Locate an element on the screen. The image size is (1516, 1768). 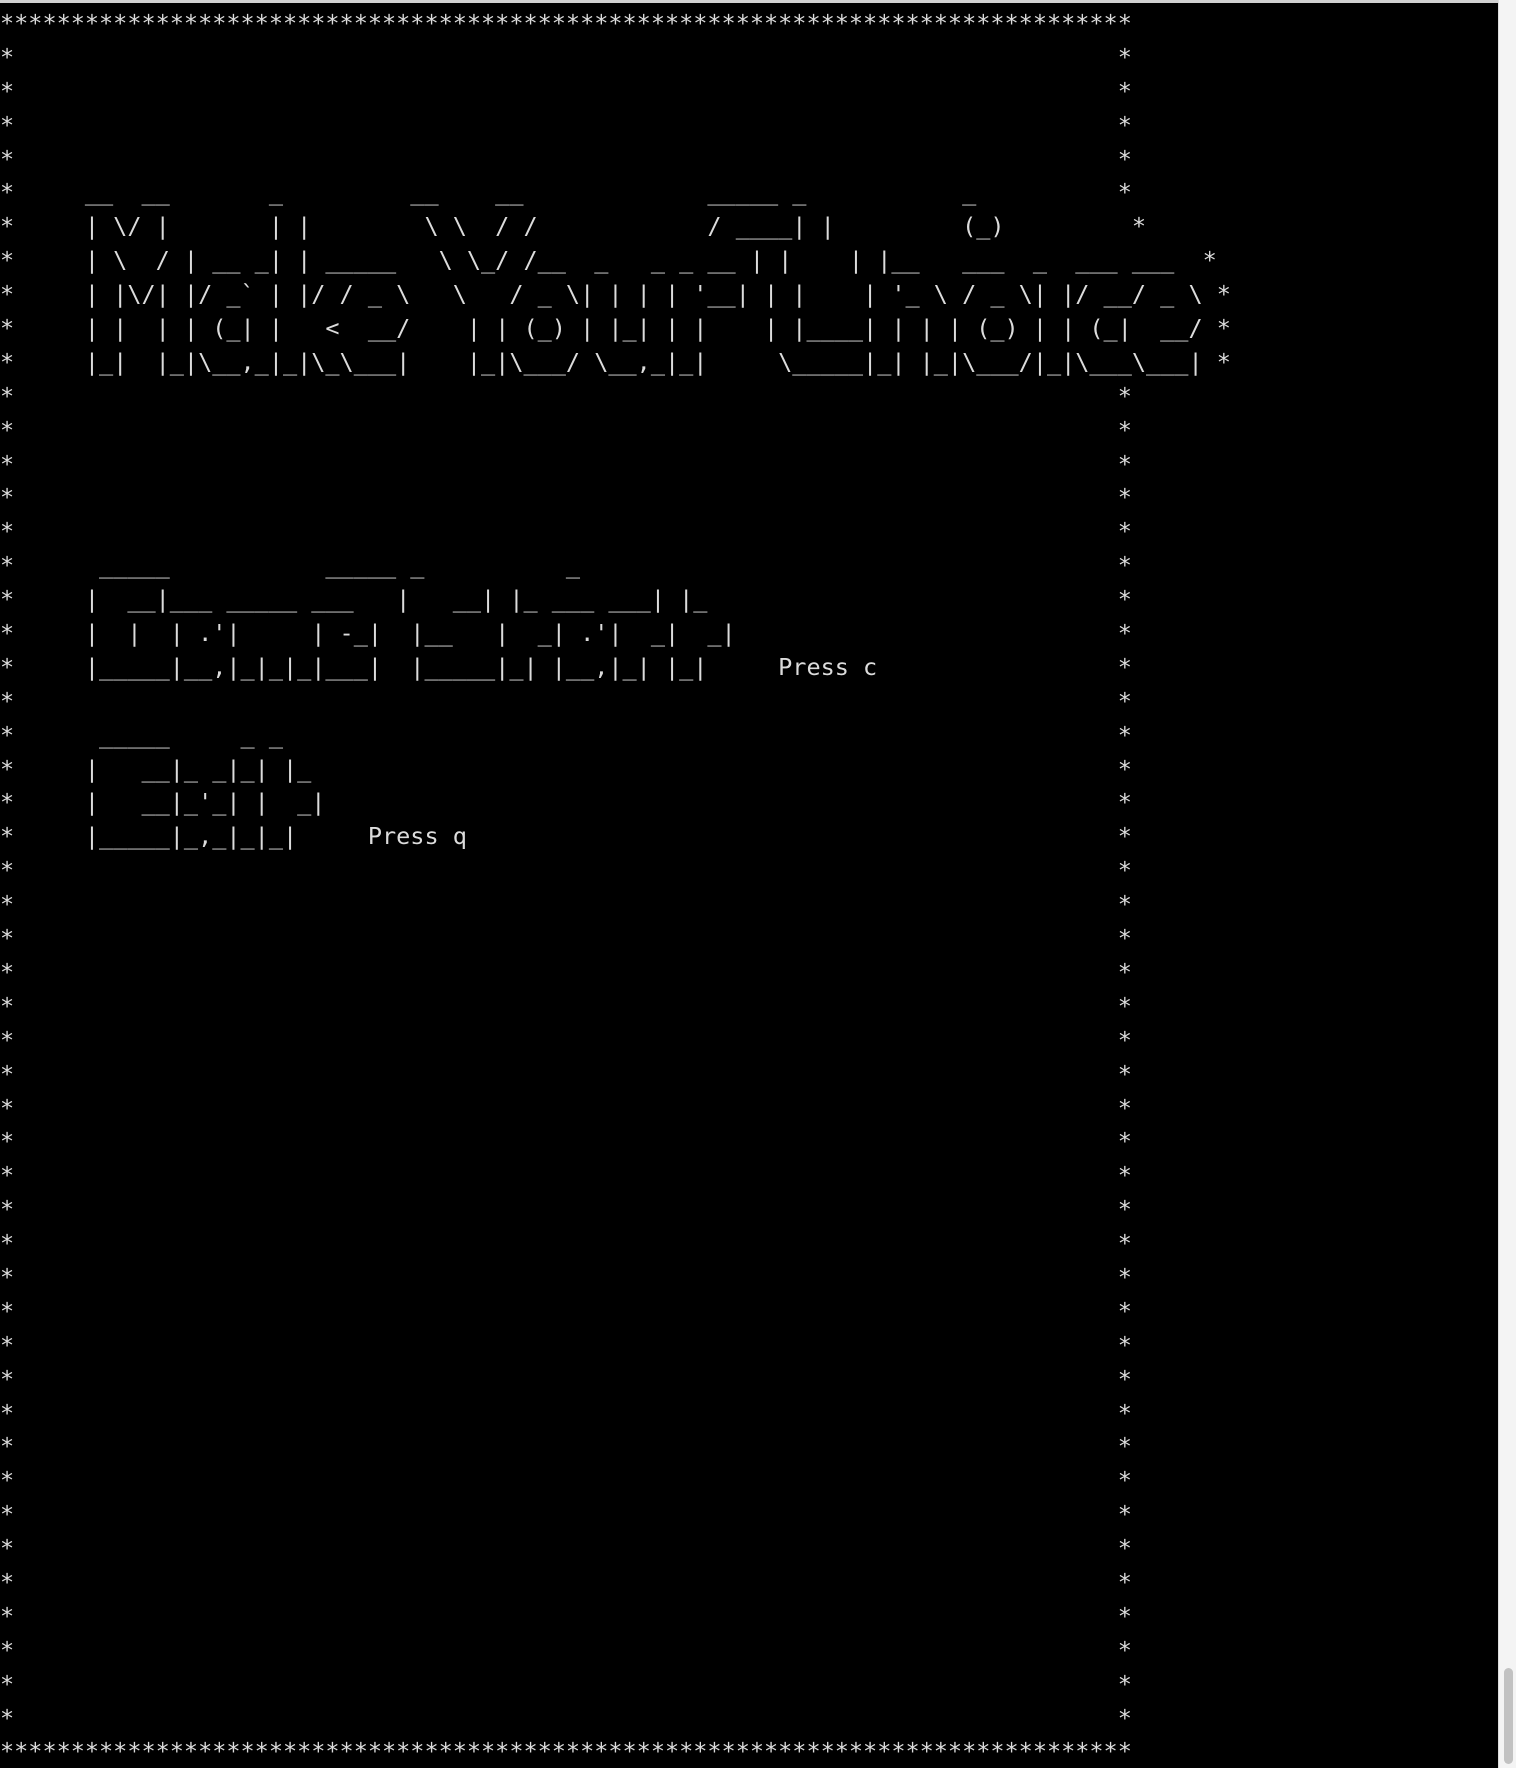
game-start-option-row: * _____ _____ _ _ * is located at coordinates (566, 565).